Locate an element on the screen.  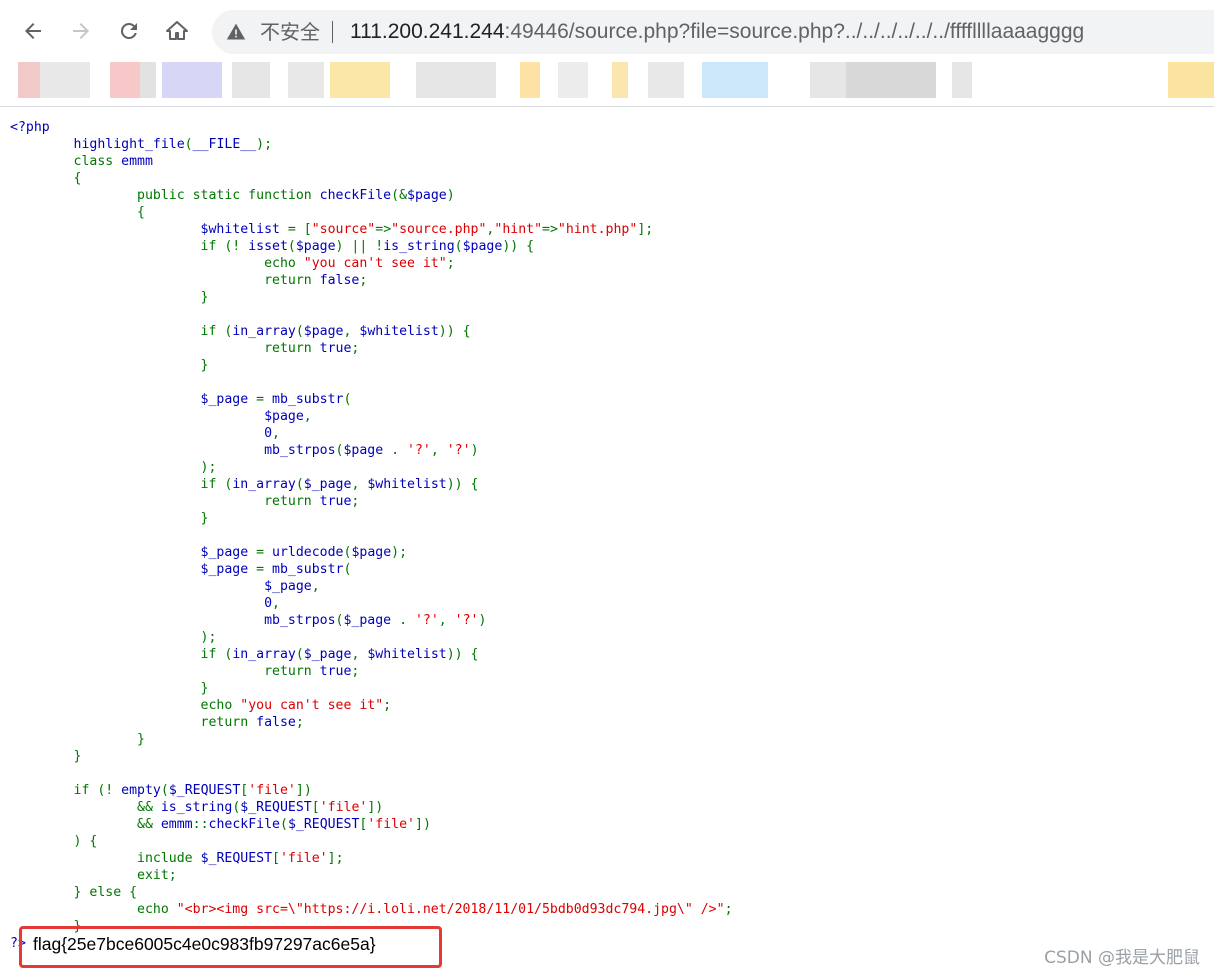
back-button is located at coordinates (33, 31).